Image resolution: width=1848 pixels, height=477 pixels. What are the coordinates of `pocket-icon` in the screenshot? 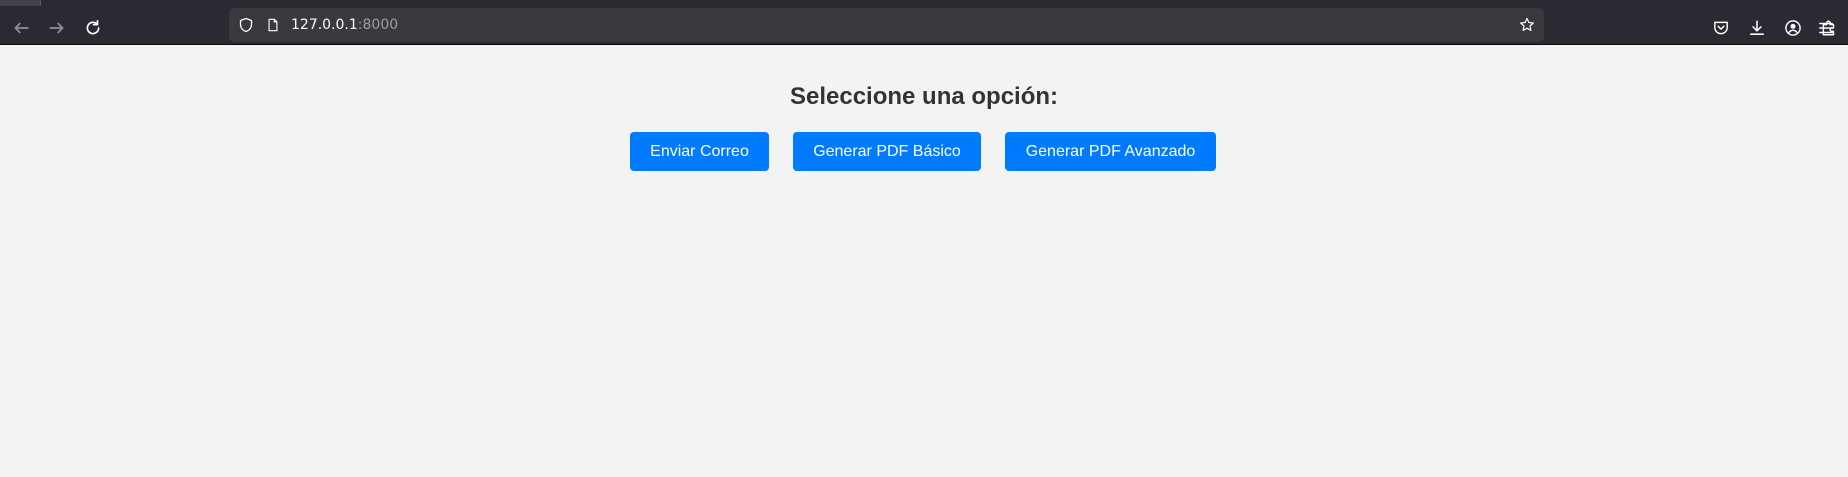 It's located at (1721, 28).